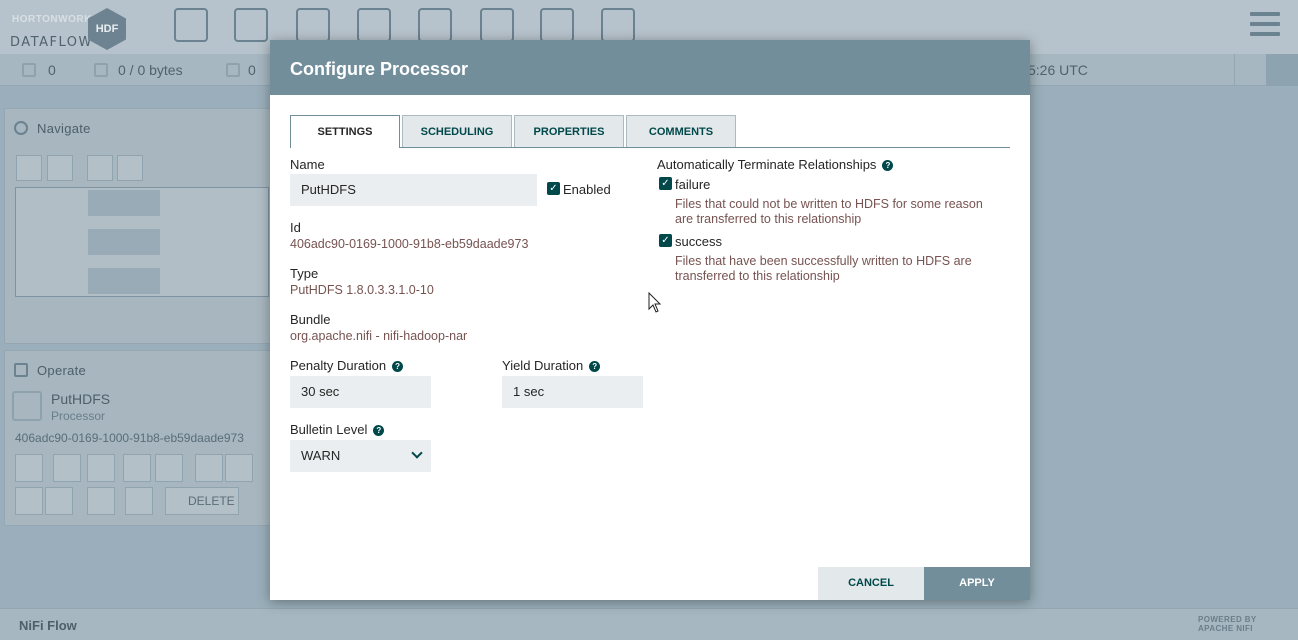 This screenshot has height=640, width=1298. I want to click on birdseye-view, so click(142, 242).